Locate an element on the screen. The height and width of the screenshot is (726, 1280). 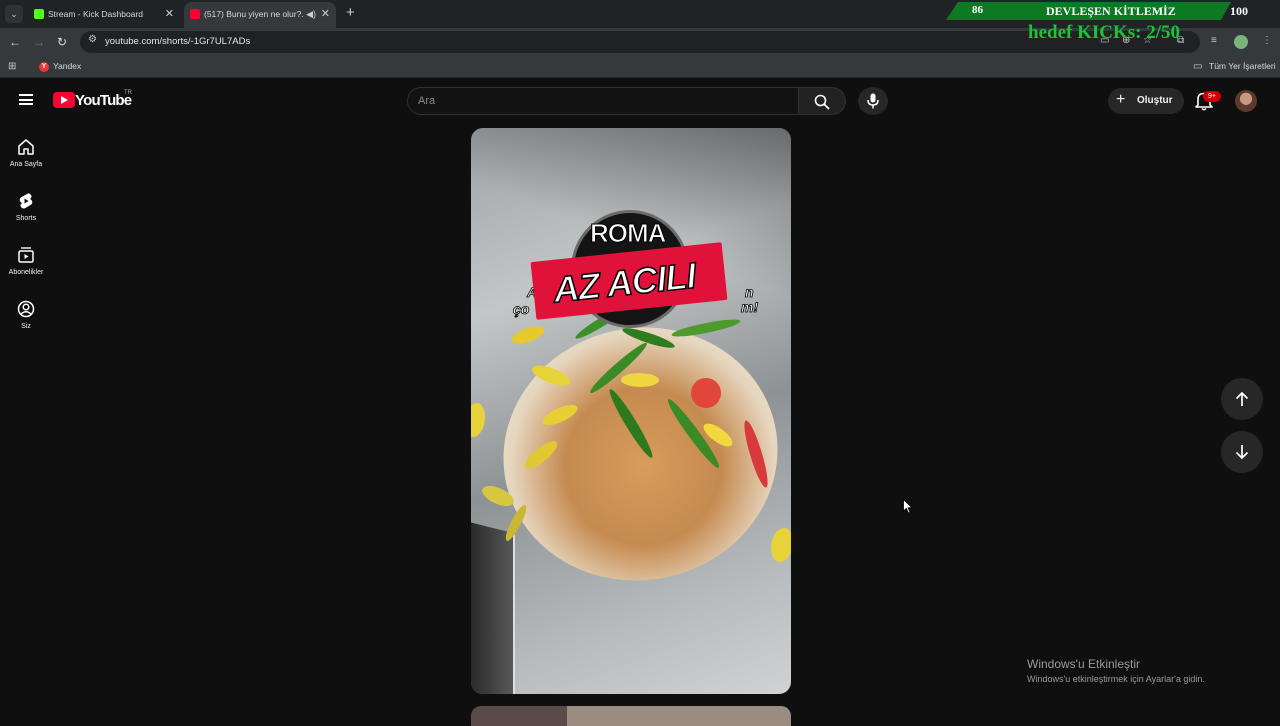
caption-fragment: n is located at coordinates (749, 292).